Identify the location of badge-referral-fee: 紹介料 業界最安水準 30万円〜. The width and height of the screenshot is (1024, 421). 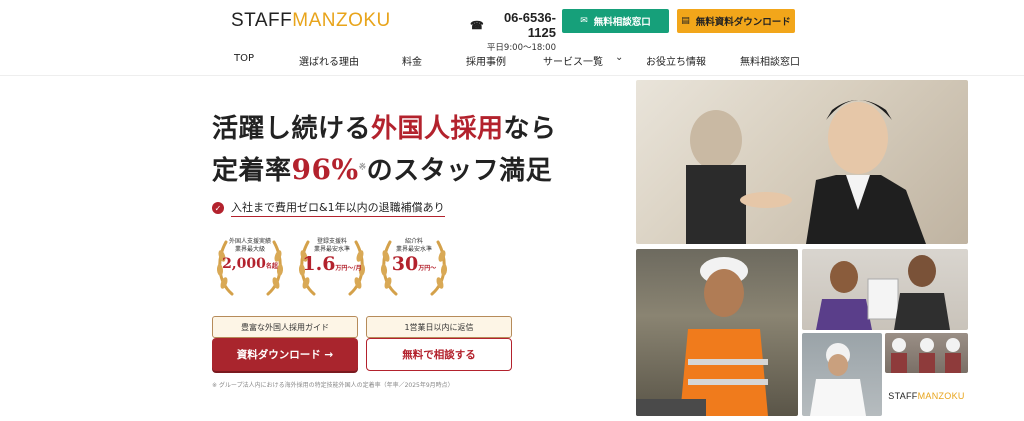
(414, 266).